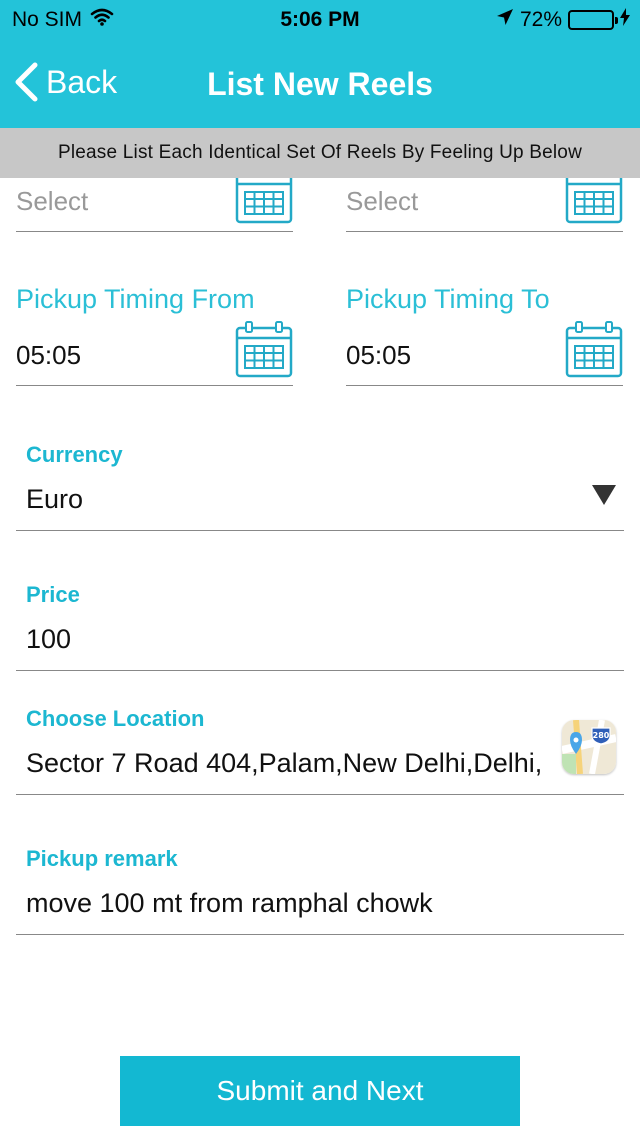  I want to click on map-badge-number: 280, so click(601, 735).